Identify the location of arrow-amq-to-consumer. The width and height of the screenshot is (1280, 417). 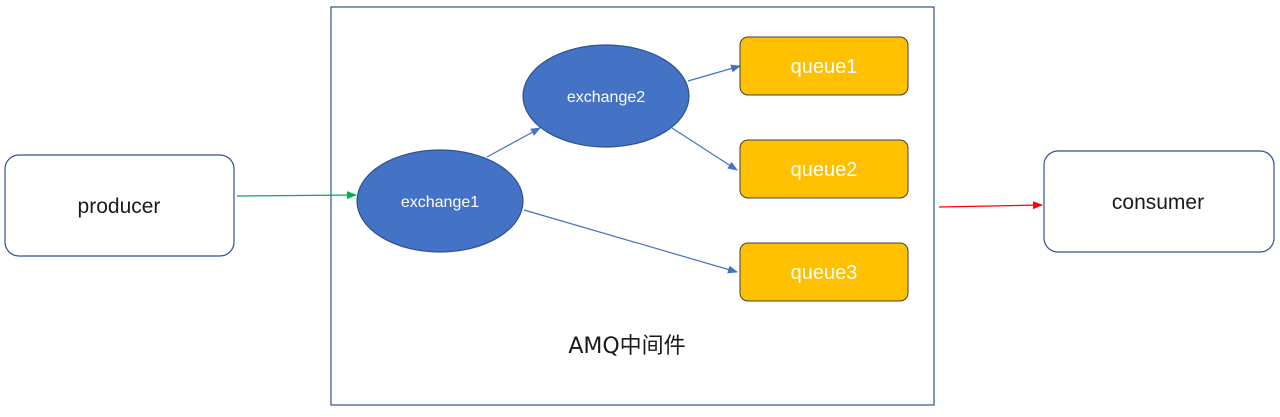
(990, 205).